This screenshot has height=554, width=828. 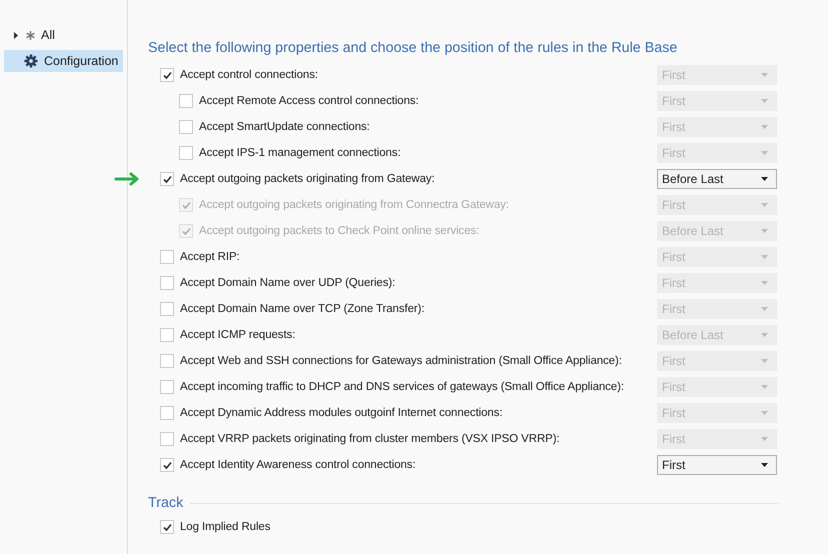 I want to click on section-heading: Track, so click(x=166, y=503).